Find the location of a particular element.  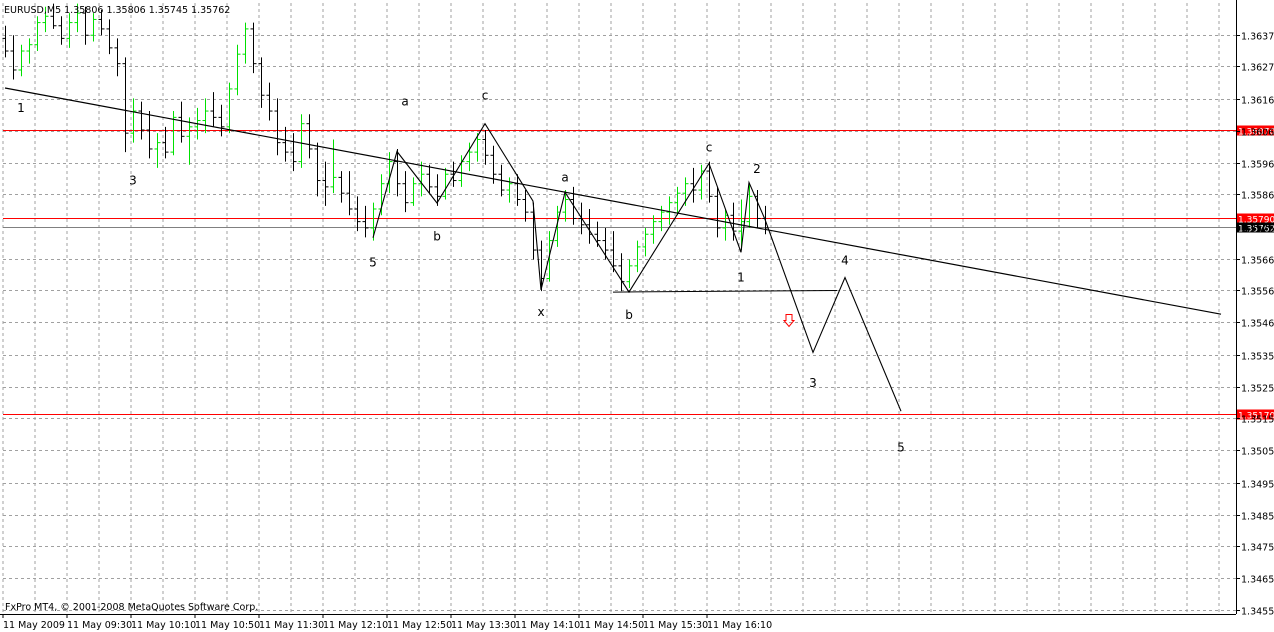

y-tick-label: 1.34752 is located at coordinates (1257, 548).